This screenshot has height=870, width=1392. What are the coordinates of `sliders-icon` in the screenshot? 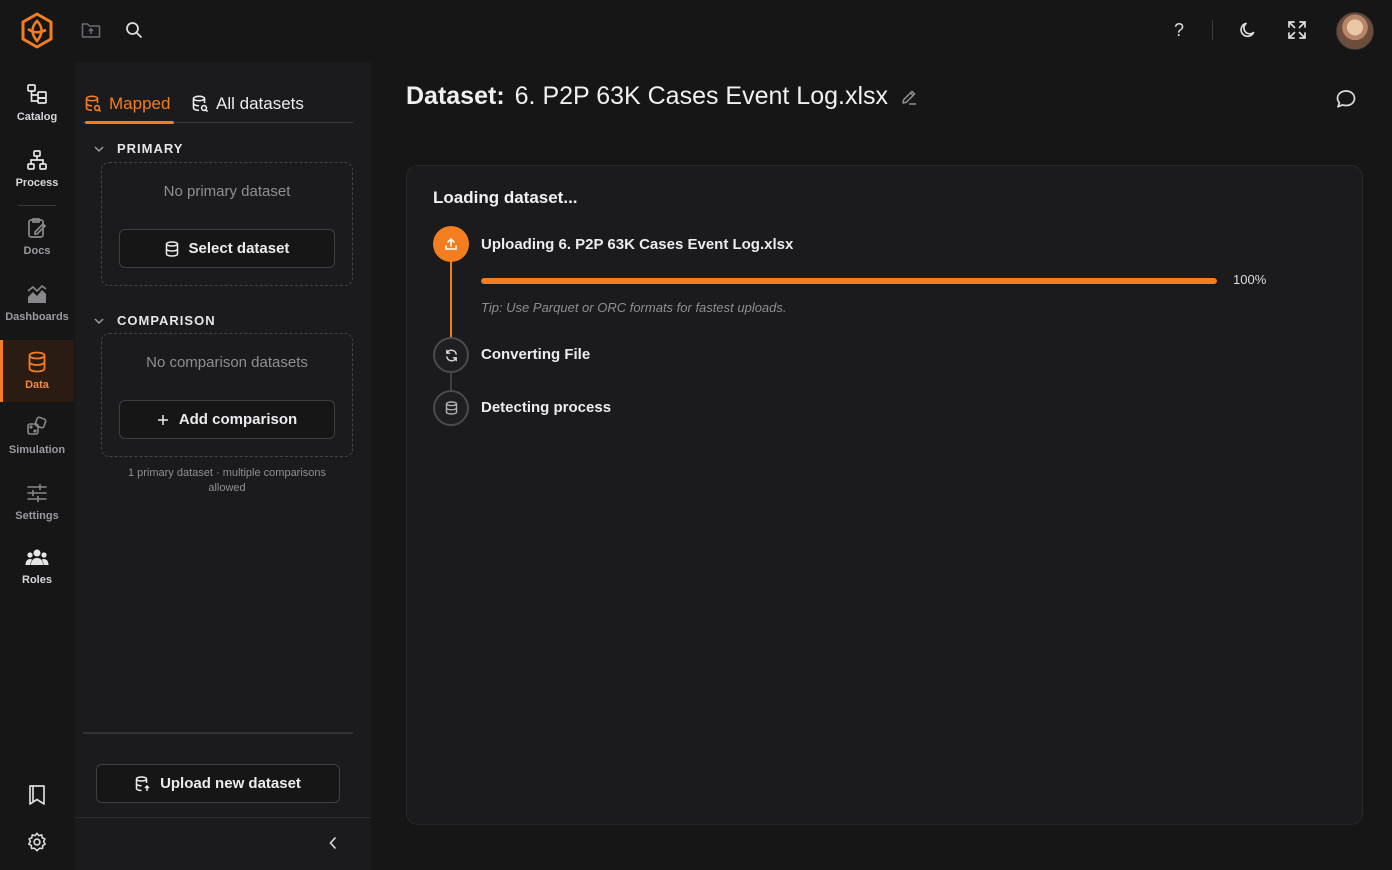 It's located at (37, 493).